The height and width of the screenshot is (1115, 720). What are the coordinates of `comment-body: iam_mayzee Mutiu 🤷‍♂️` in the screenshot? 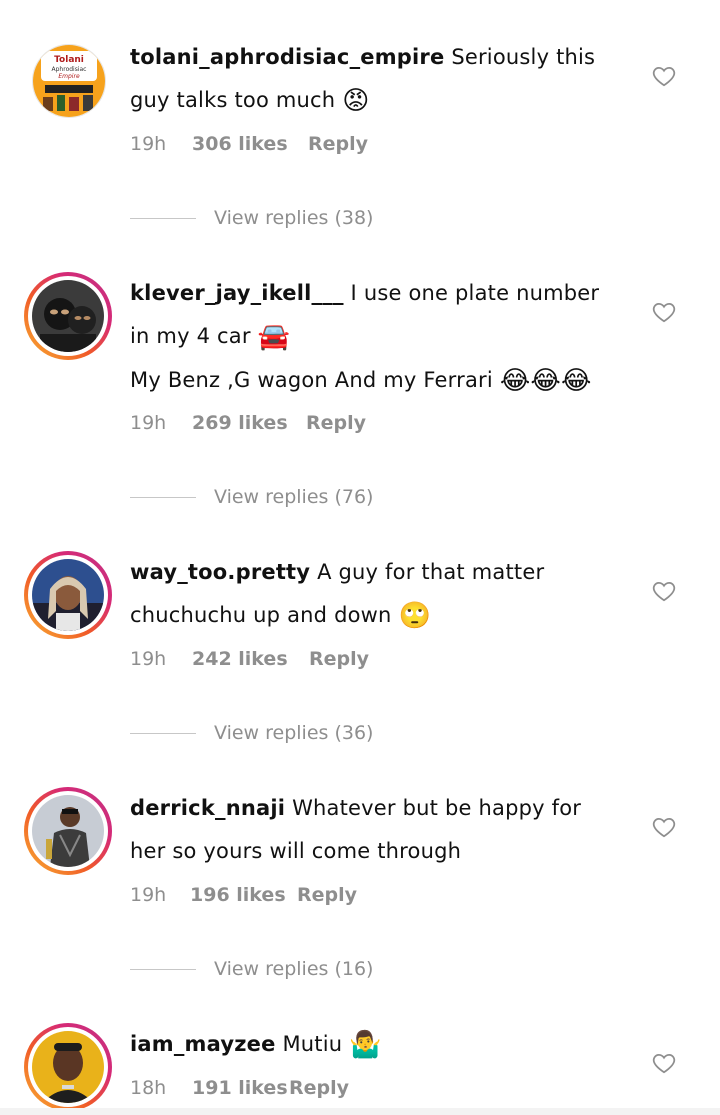 It's located at (375, 1045).